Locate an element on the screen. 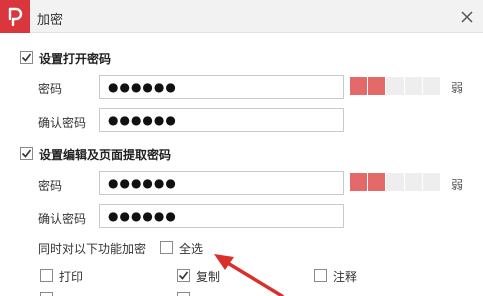 Image resolution: width=483 pixels, height=296 pixels. app-logo-icon is located at coordinates (15, 16).